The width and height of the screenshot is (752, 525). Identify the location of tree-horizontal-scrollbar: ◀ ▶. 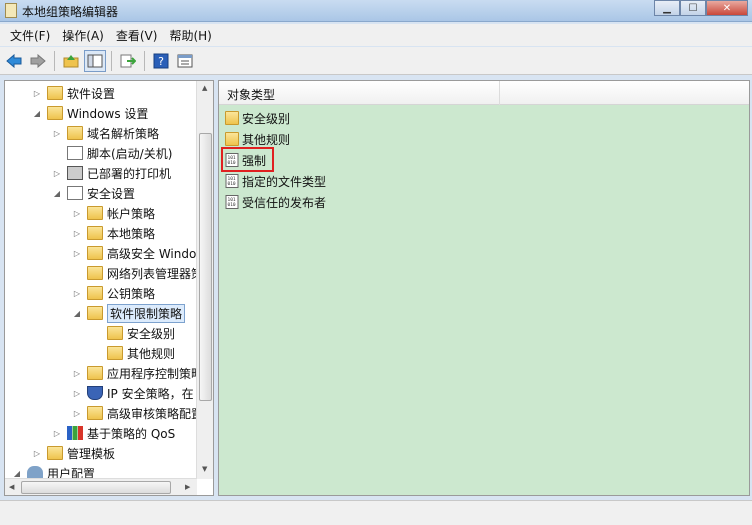
(101, 486).